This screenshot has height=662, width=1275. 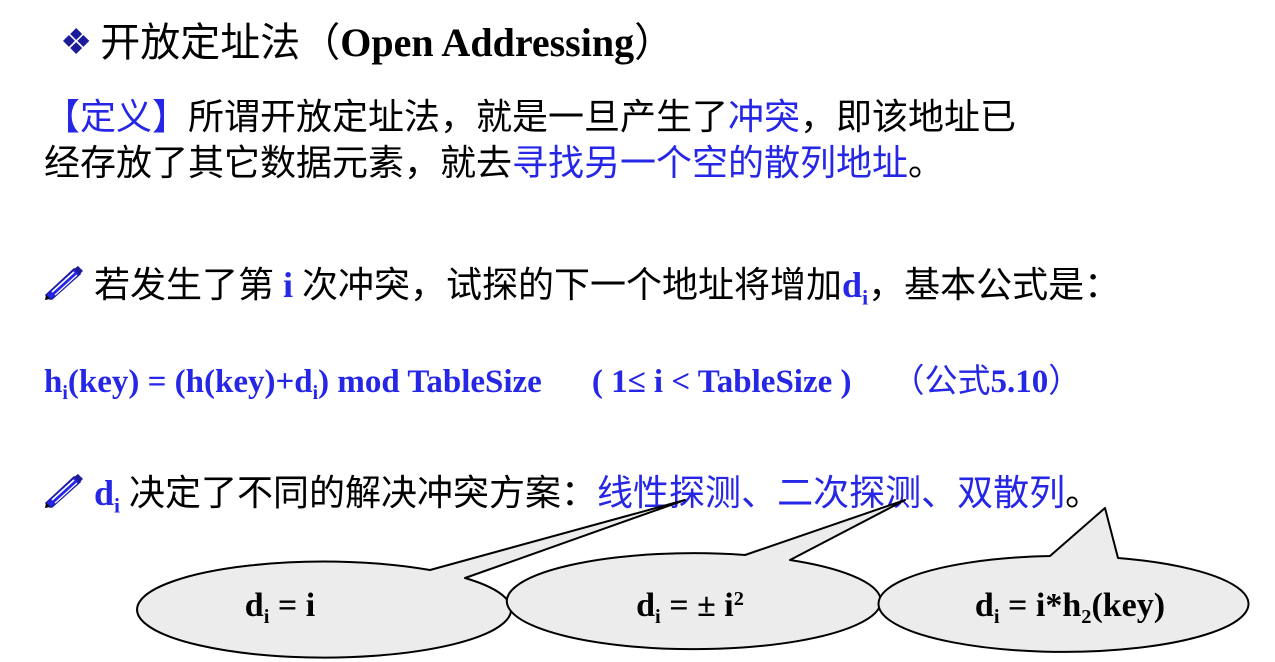 I want to click on bubble-1-d: d, so click(x=254, y=605).